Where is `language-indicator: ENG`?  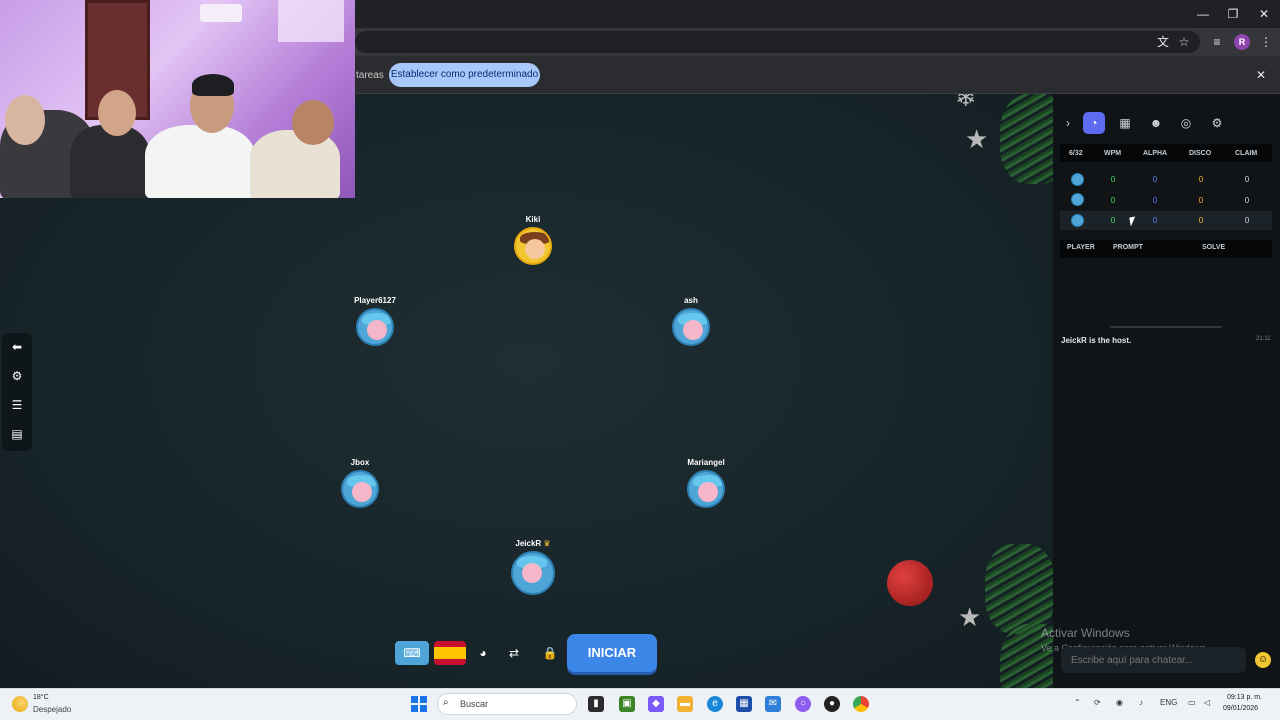 language-indicator: ENG is located at coordinates (1168, 702).